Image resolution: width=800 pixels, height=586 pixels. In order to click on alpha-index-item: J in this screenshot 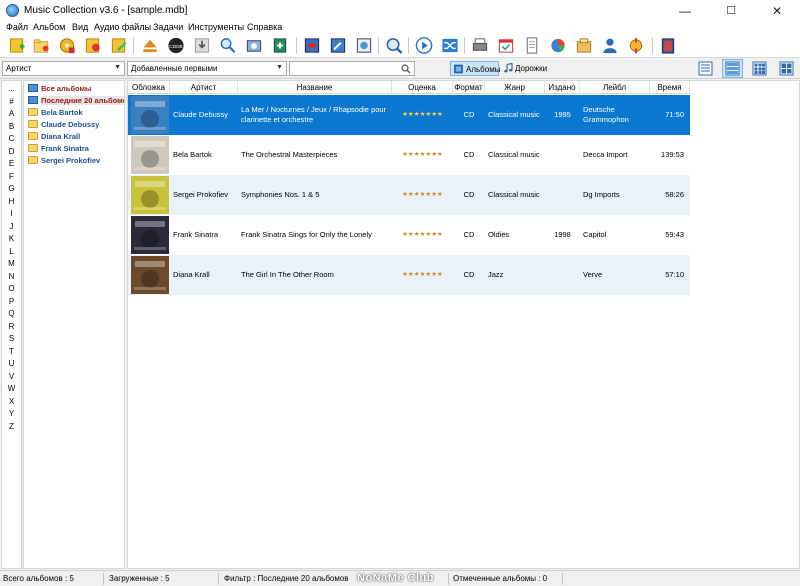, I will do `click(11, 227)`.